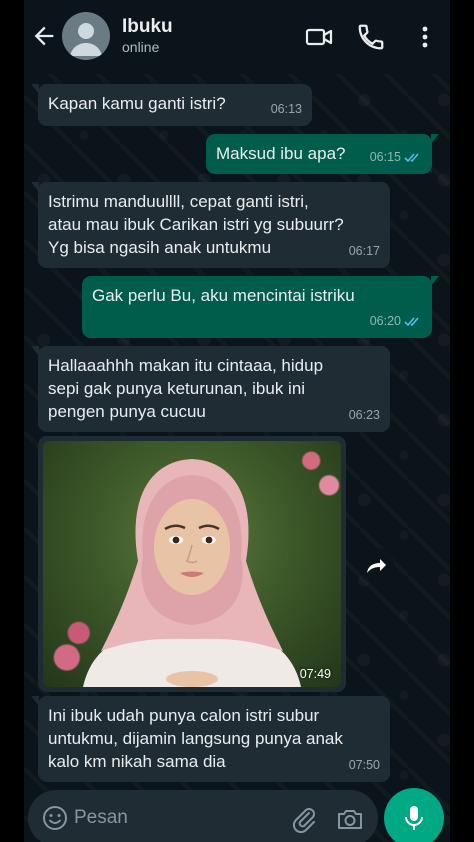 This screenshot has height=842, width=474. I want to click on message-time: 06:15, so click(396, 157).